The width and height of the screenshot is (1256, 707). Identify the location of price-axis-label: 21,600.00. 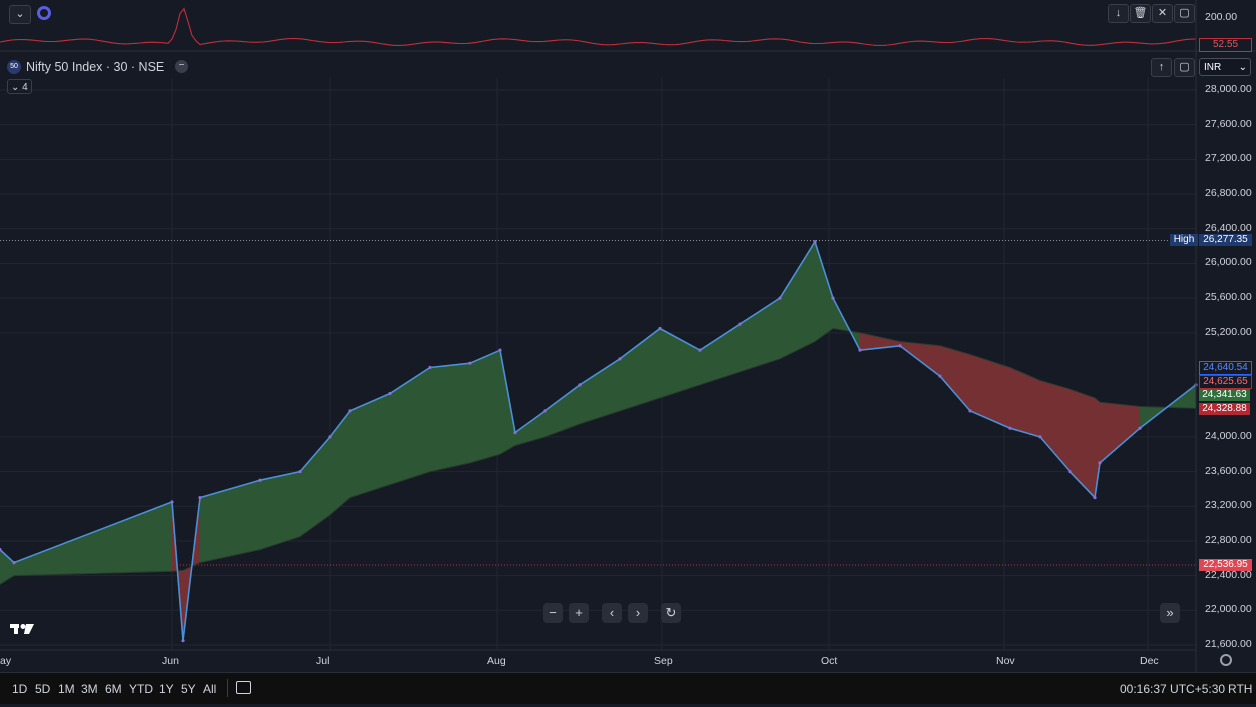
(1228, 644).